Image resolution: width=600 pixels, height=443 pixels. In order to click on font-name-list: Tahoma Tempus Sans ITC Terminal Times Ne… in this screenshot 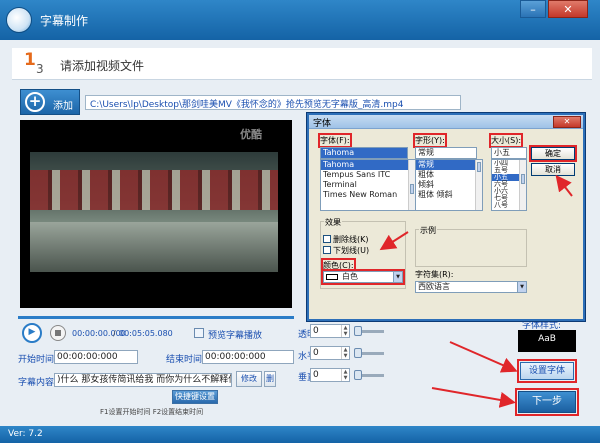, I will do `click(368, 185)`.